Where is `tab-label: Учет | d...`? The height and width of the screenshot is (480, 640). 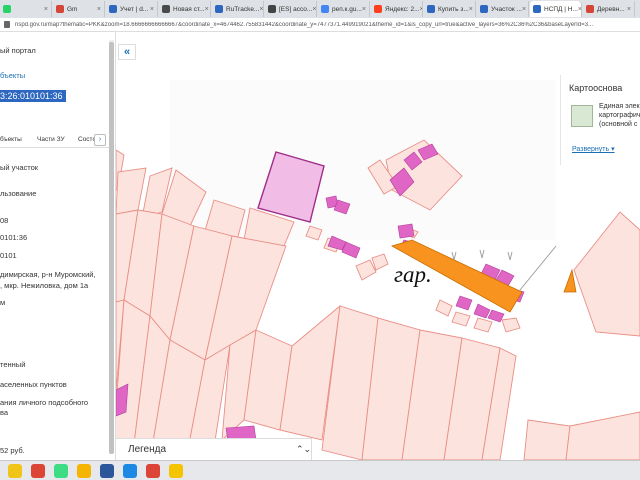
tab-label: Учет | d... is located at coordinates (134, 9).